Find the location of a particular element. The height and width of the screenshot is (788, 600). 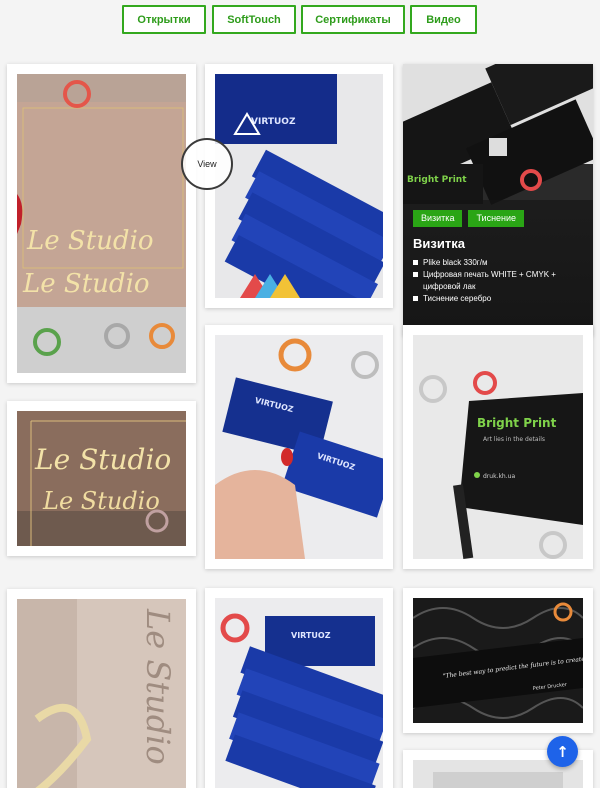

feature-item: Plike black 330г/м is located at coordinates (498, 263).